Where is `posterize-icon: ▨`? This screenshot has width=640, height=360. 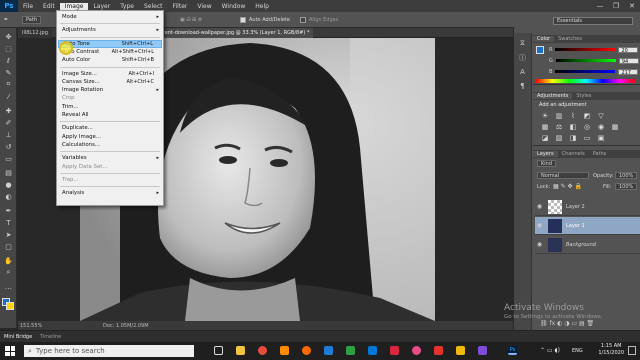 posterize-icon: ▨ is located at coordinates (559, 138).